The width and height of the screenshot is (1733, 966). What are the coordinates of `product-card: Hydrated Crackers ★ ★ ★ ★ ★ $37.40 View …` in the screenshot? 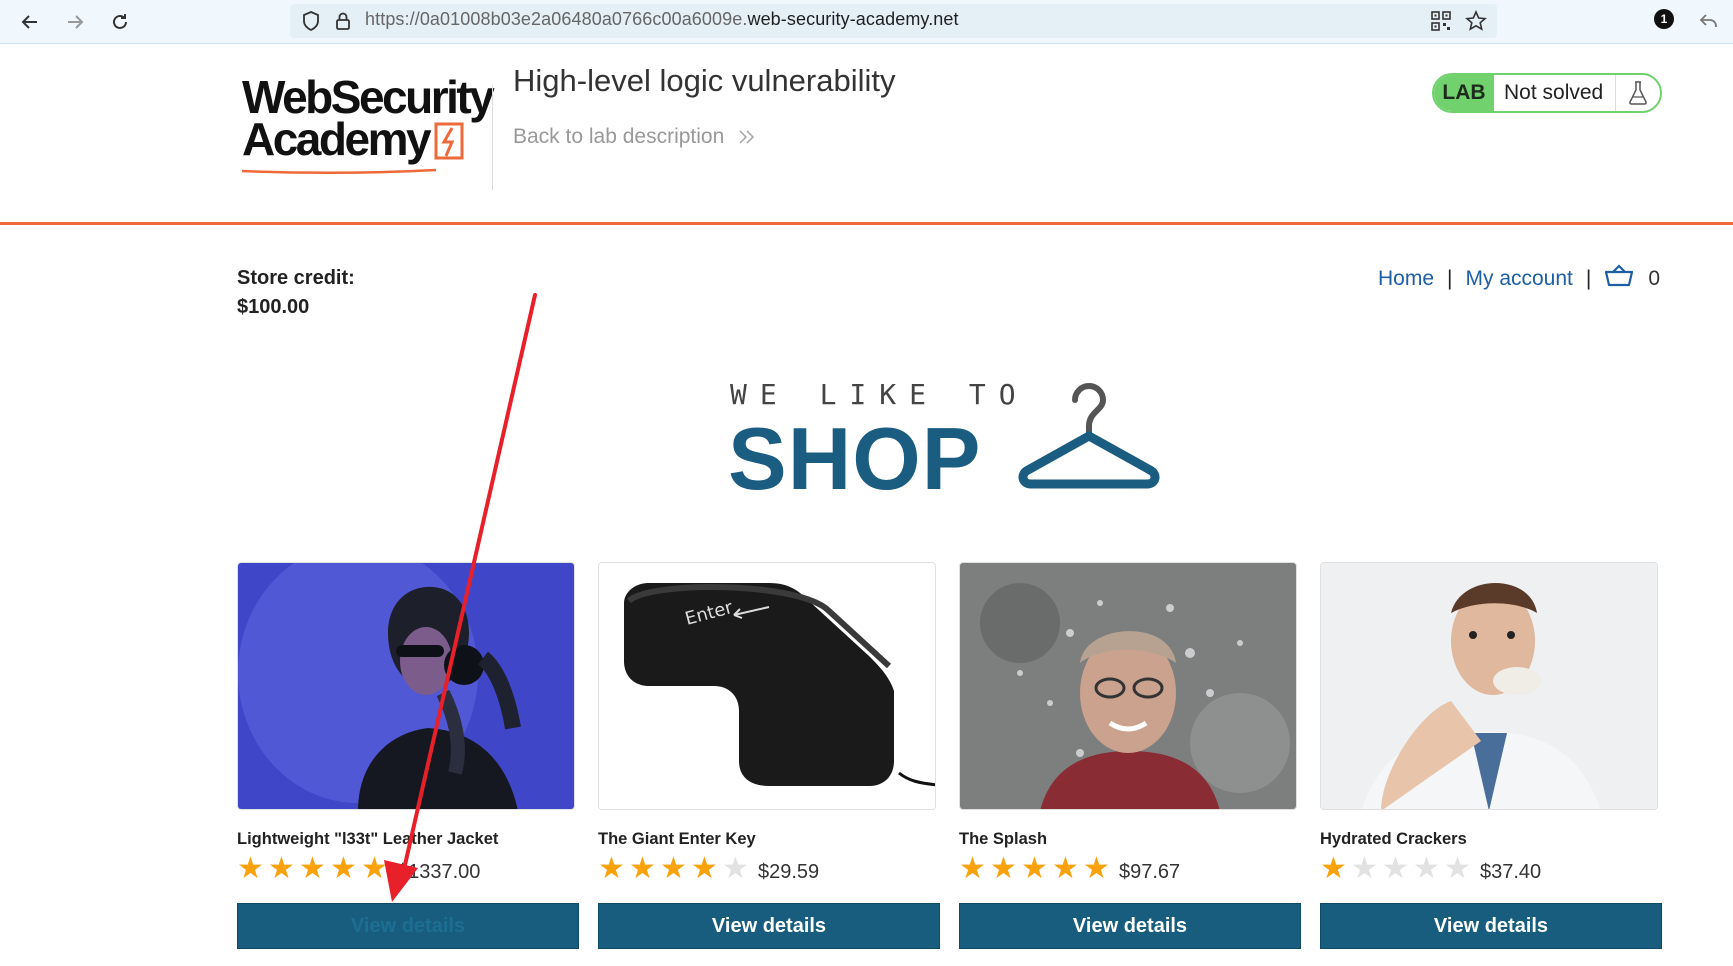 It's located at (1491, 755).